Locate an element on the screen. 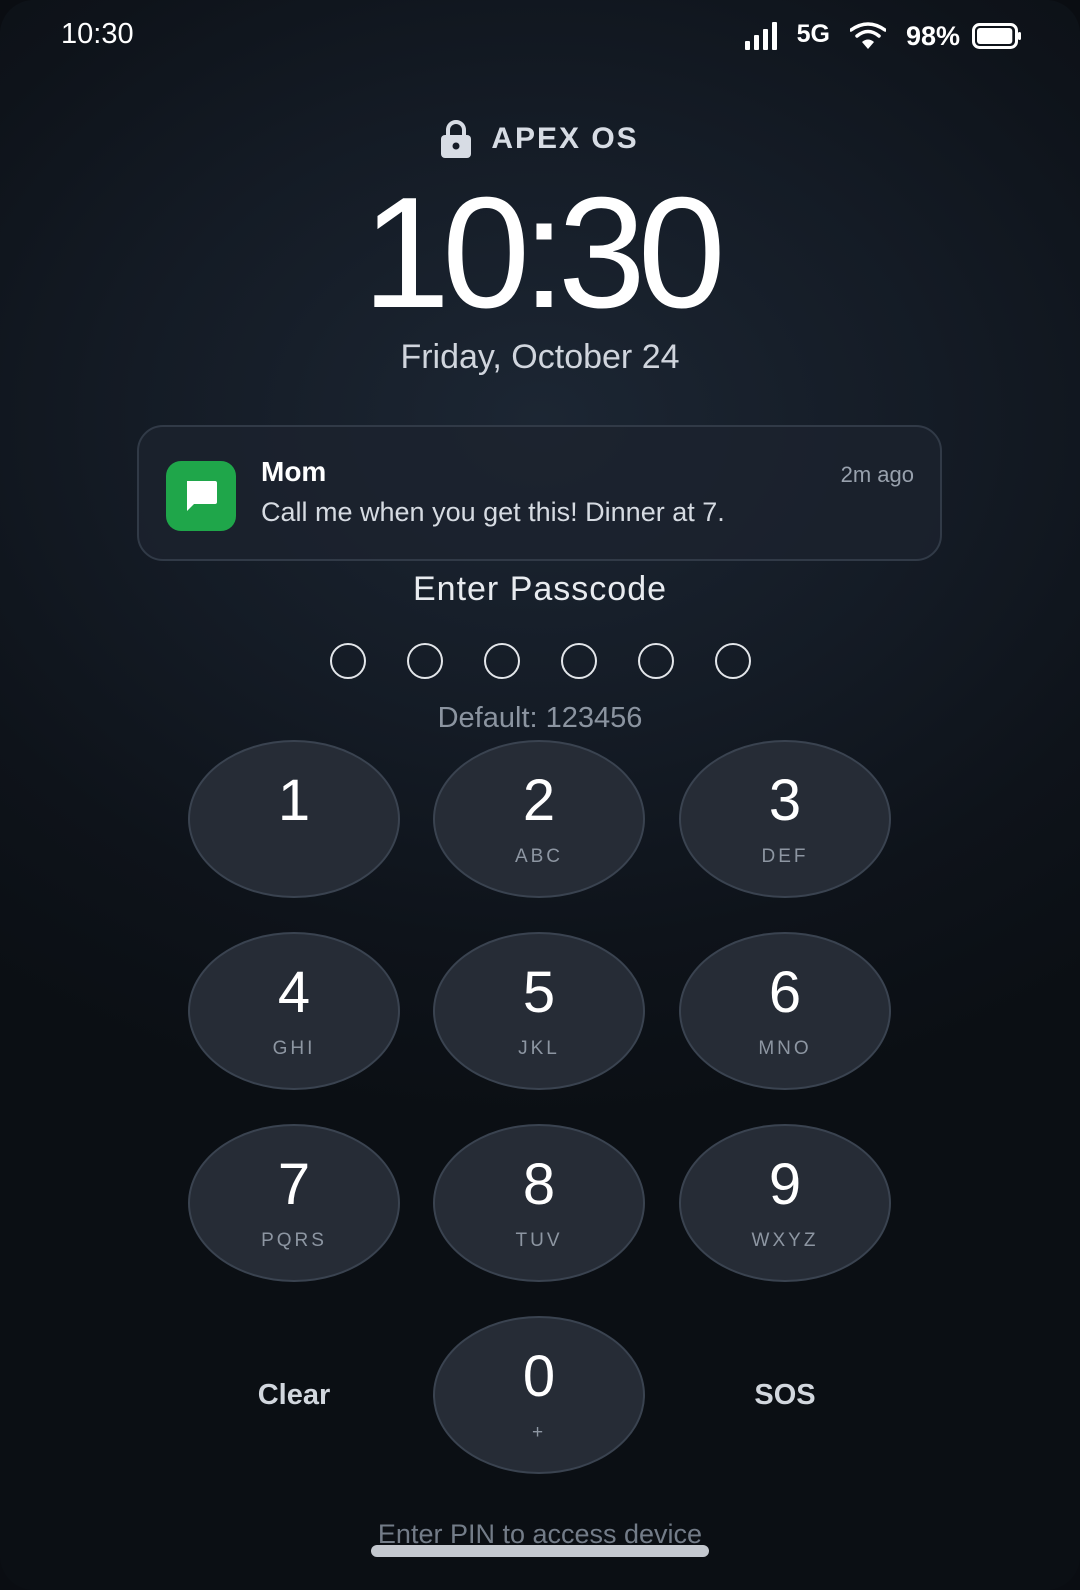 This screenshot has height=1590, width=1080. key-digit: 4 is located at coordinates (294, 992).